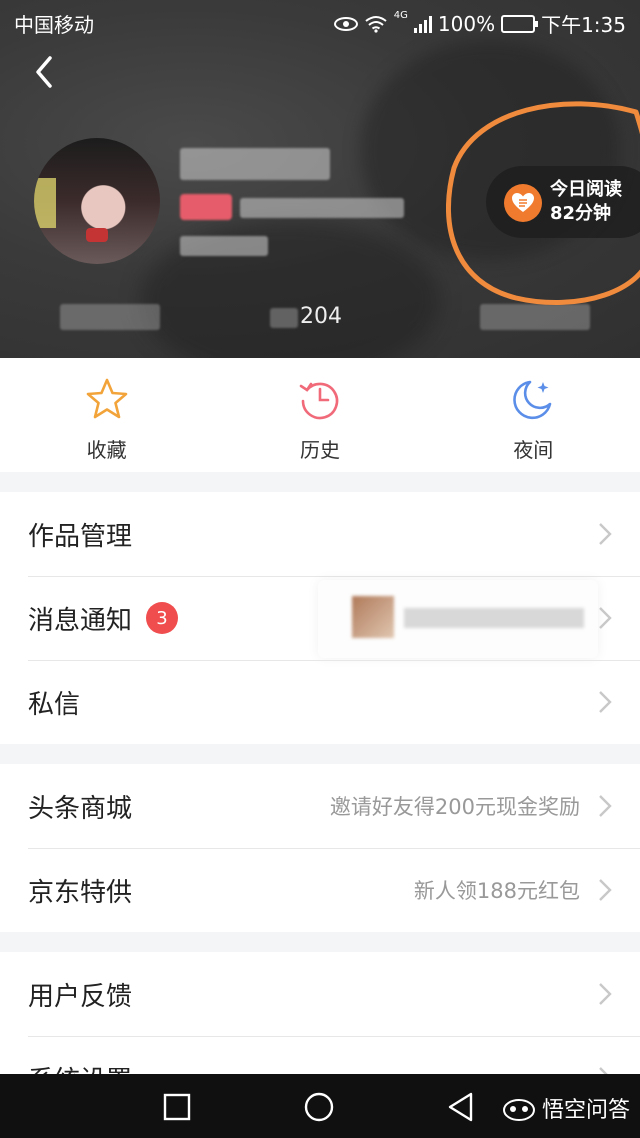  I want to click on user-info-blurred, so click(322, 208).